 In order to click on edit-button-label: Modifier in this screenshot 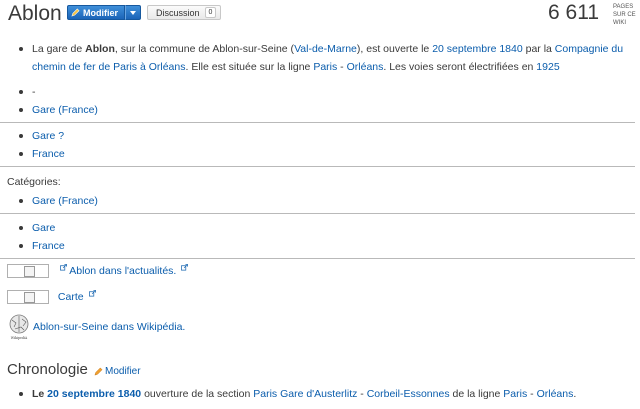, I will do `click(100, 12)`.